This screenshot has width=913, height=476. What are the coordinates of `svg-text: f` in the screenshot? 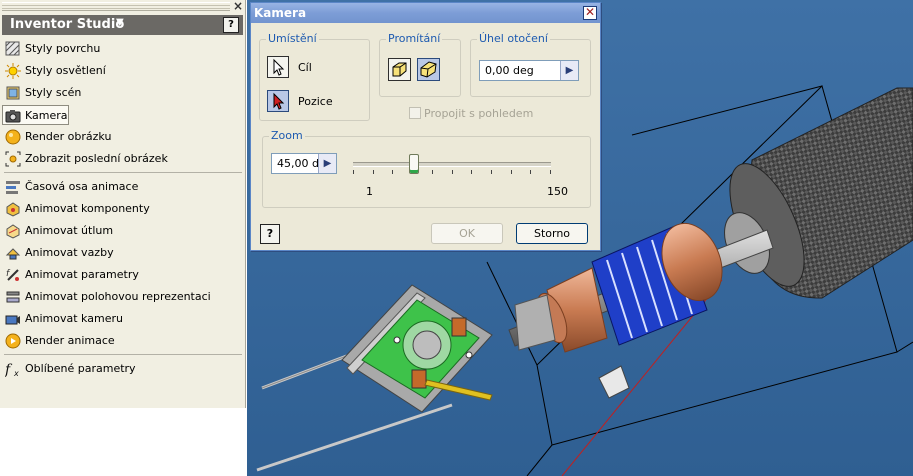 It's located at (9, 369).